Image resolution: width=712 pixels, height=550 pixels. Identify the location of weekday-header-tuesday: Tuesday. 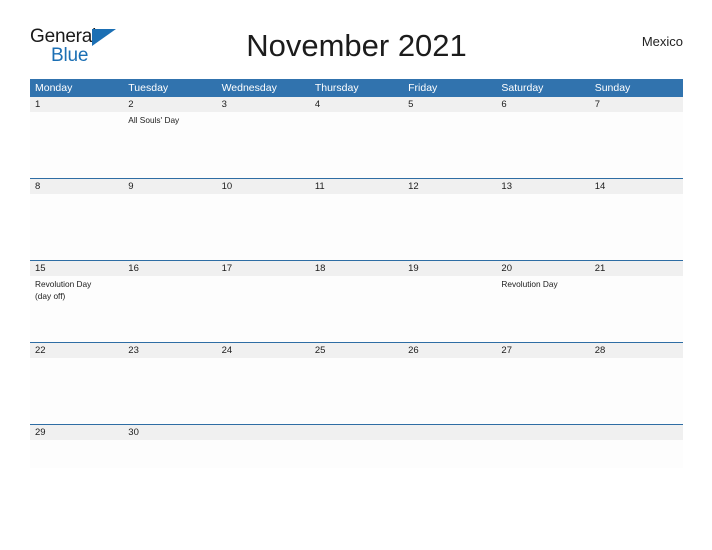
(148, 88).